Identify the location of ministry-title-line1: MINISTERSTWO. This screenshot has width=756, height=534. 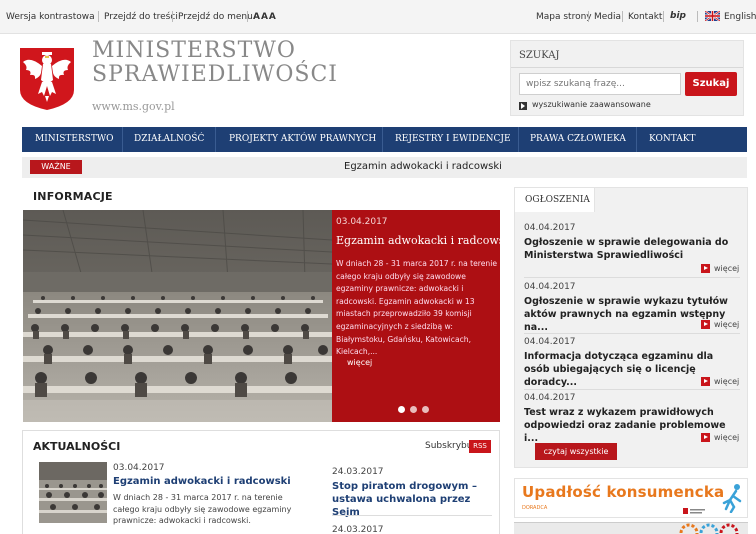
(194, 50).